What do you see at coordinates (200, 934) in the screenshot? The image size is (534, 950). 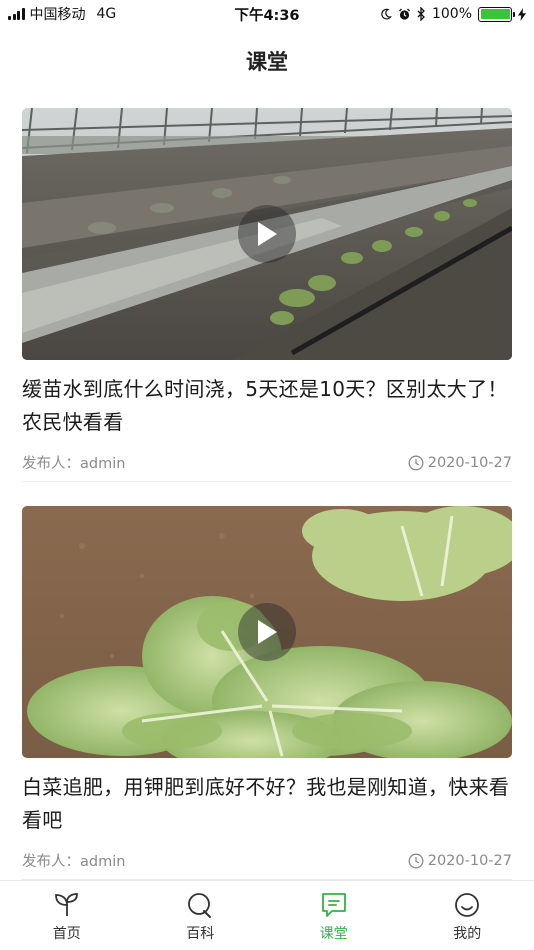 I see `tab-label: 百科` at bounding box center [200, 934].